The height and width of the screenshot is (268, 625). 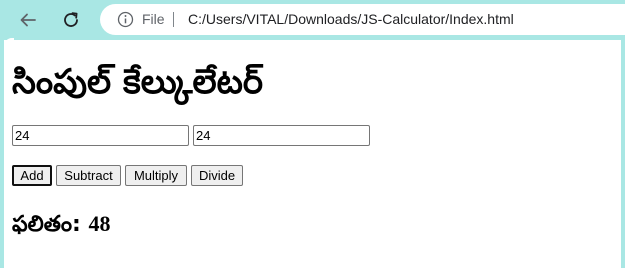 I want to click on content-corner, so click(x=9, y=43).